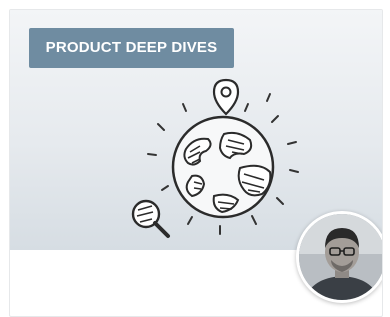 The height and width of the screenshot is (317, 390). Describe the element at coordinates (226, 97) in the screenshot. I see `map-pin-icon` at that location.